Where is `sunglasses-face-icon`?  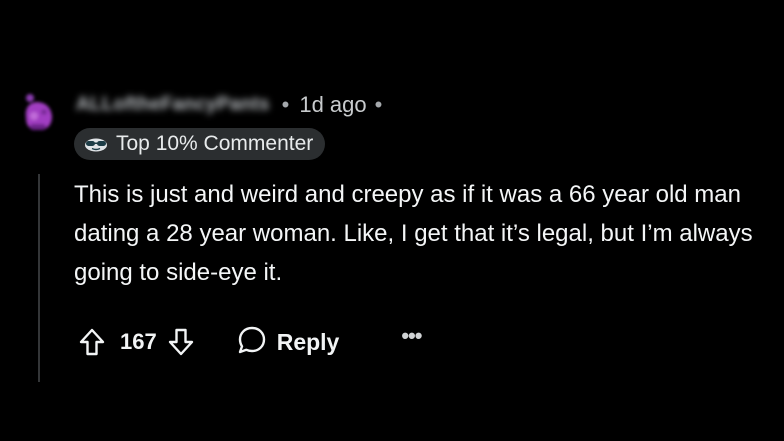 sunglasses-face-icon is located at coordinates (96, 144).